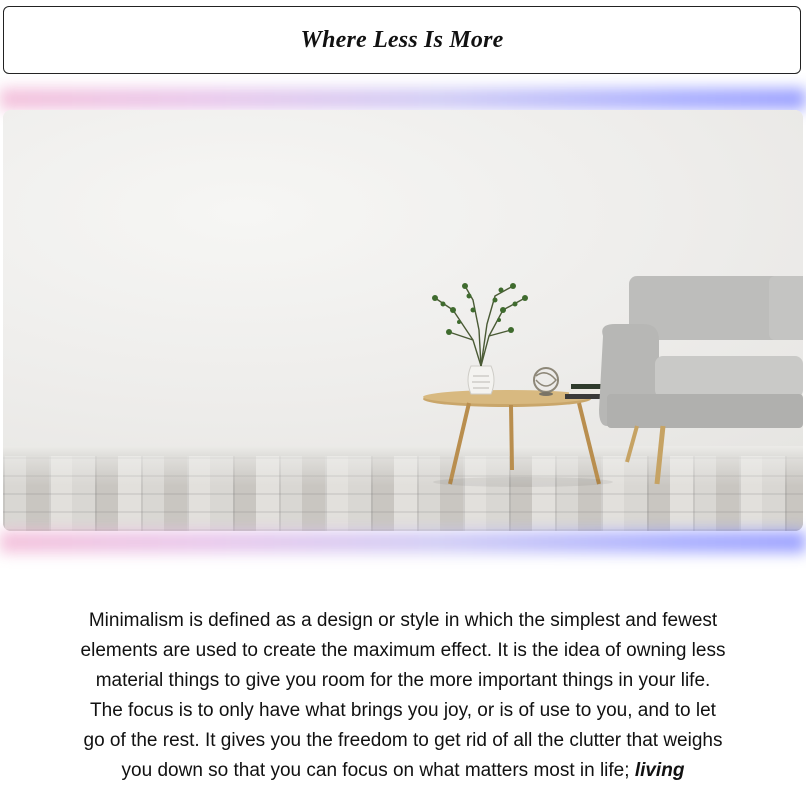 The height and width of the screenshot is (797, 806). Describe the element at coordinates (512, 437) in the screenshot. I see `side-table` at that location.